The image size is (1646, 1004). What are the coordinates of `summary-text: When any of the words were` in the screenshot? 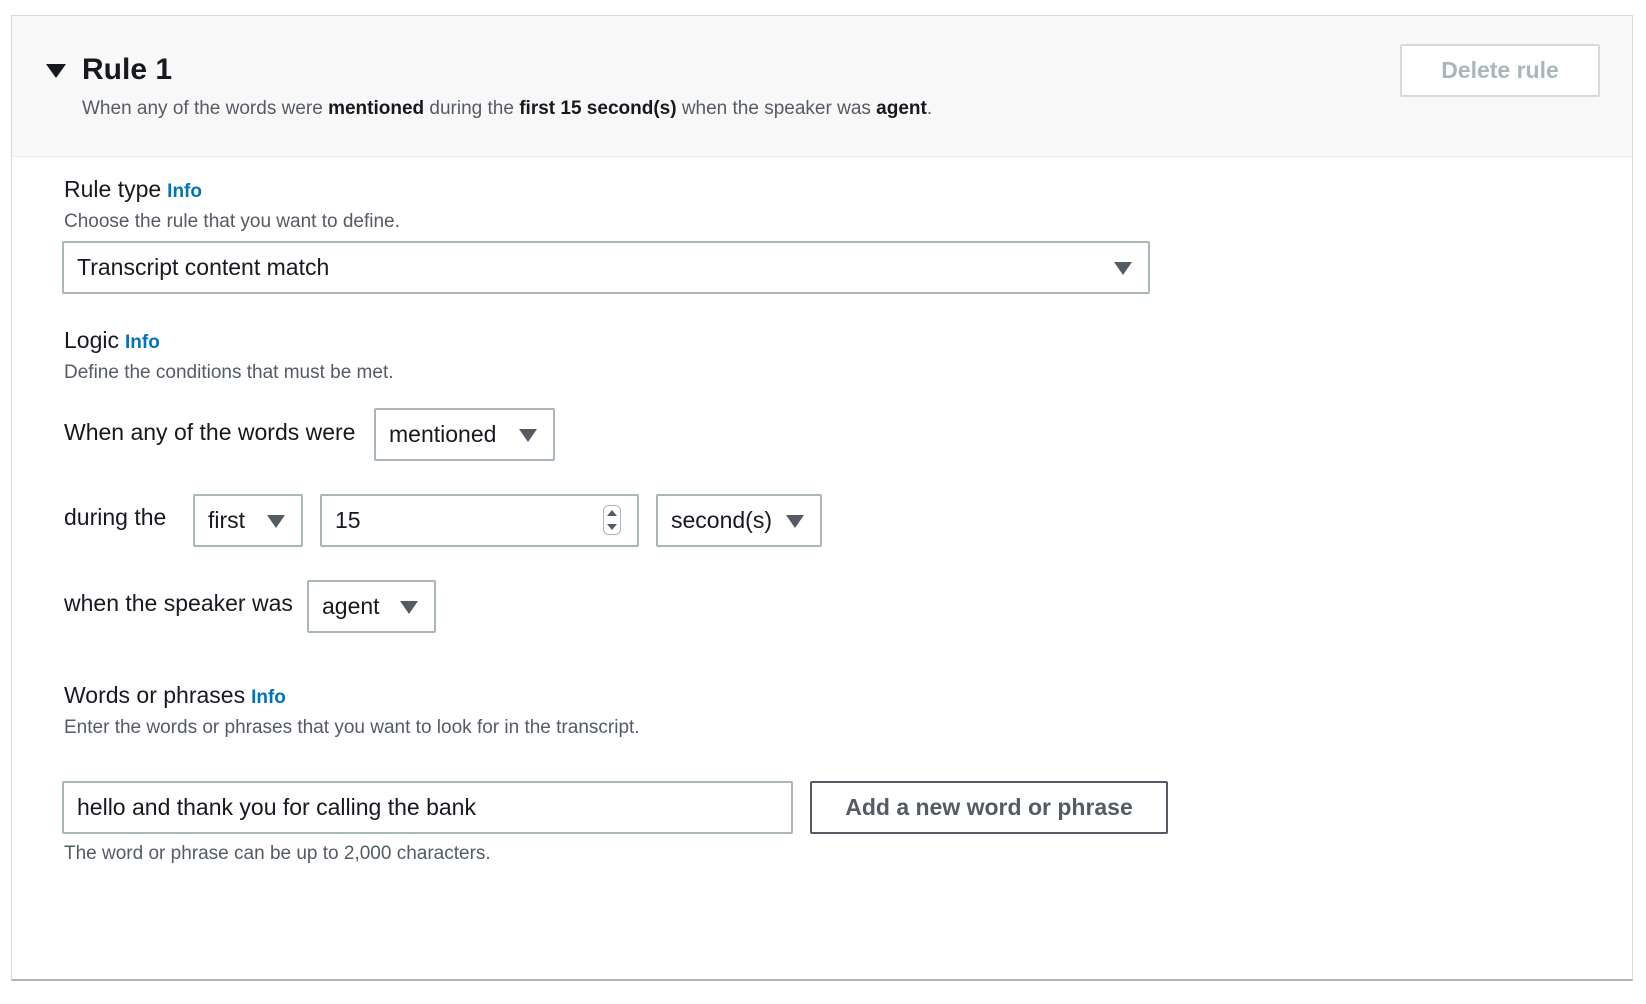 It's located at (205, 108).